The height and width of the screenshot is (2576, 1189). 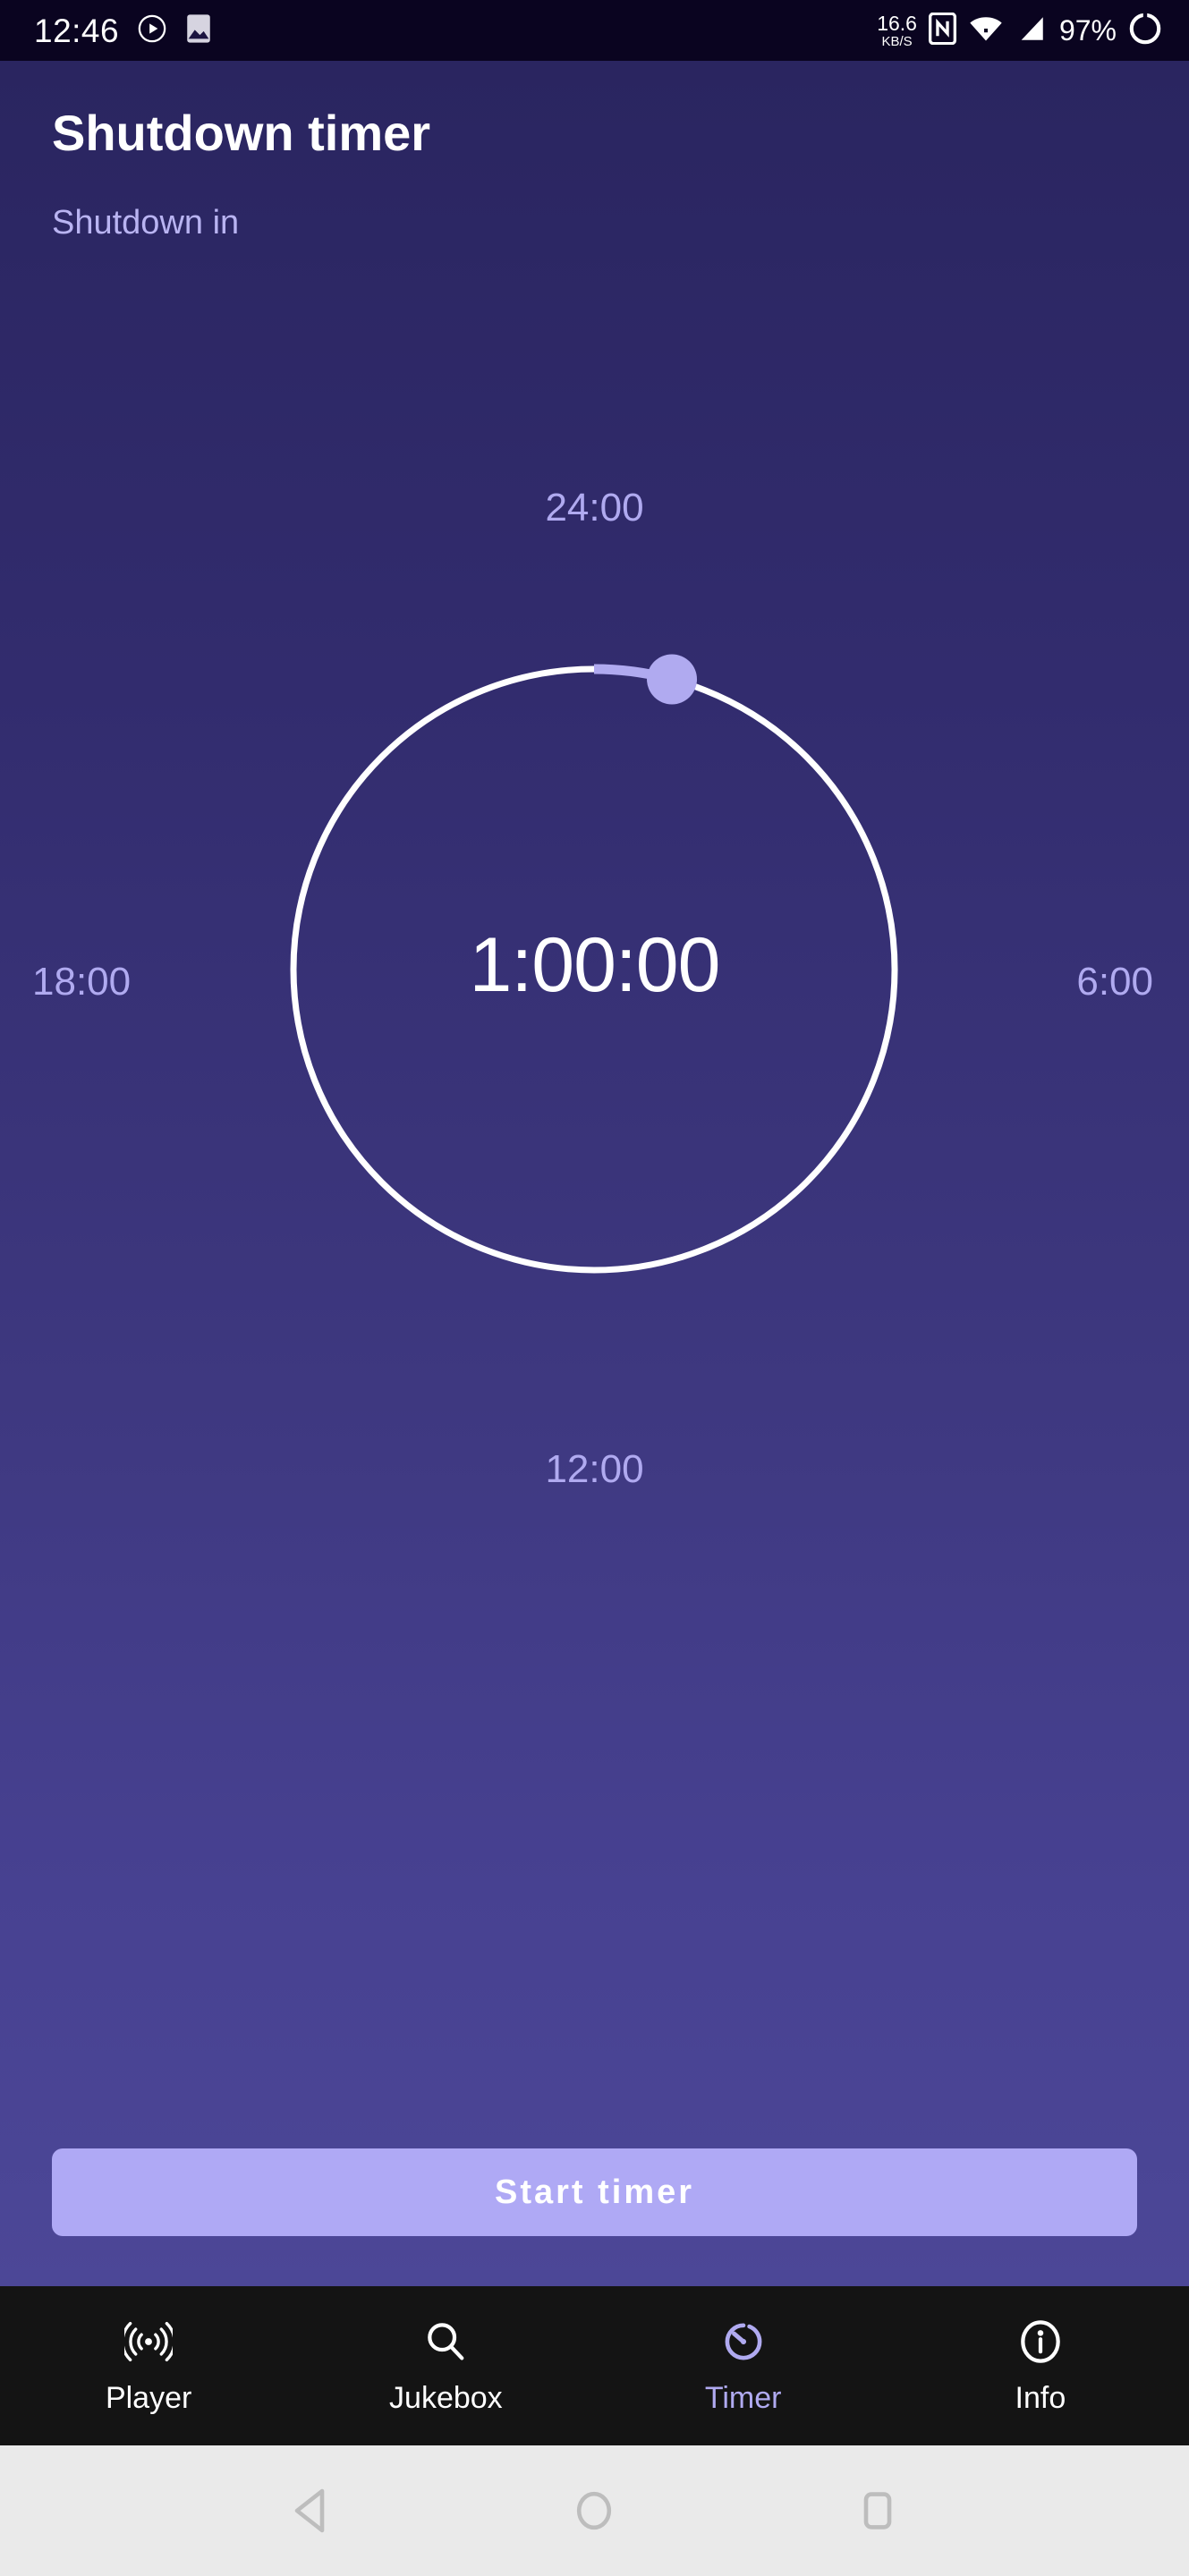 What do you see at coordinates (594, 2192) in the screenshot?
I see `start-timer-button: Start timer` at bounding box center [594, 2192].